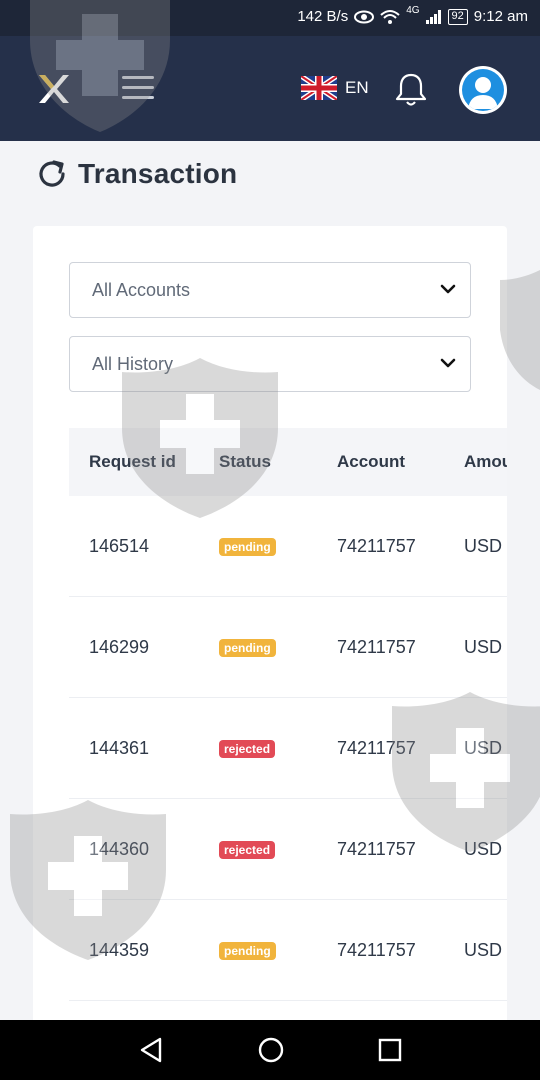 This screenshot has width=540, height=1080. Describe the element at coordinates (133, 364) in the screenshot. I see `history-filter-value: All History` at that location.